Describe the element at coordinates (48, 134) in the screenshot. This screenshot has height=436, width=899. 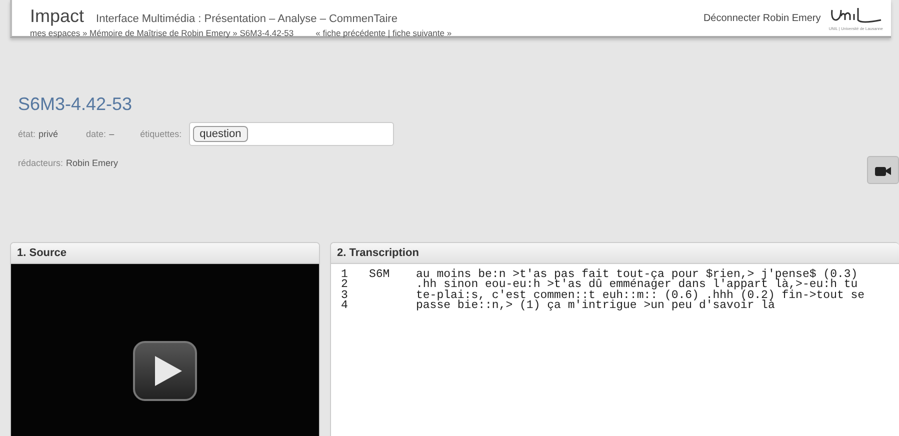
I see `state-value: privé` at that location.